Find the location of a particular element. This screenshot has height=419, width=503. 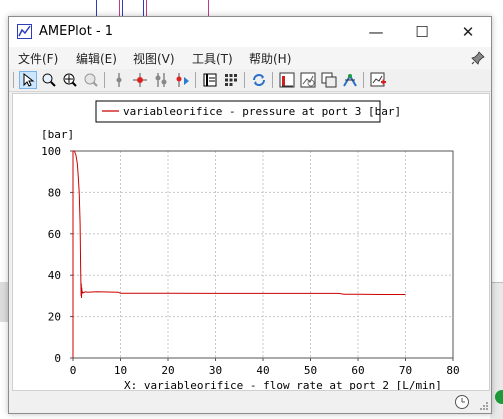

plot-type-icon is located at coordinates (287, 80).